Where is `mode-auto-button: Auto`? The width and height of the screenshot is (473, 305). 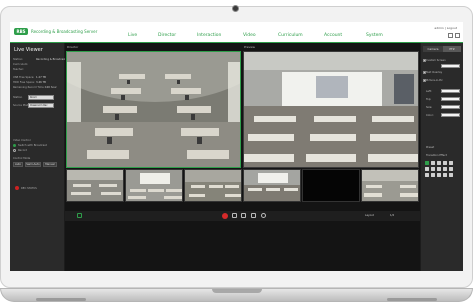 mode-auto-button: Auto is located at coordinates (18, 164).